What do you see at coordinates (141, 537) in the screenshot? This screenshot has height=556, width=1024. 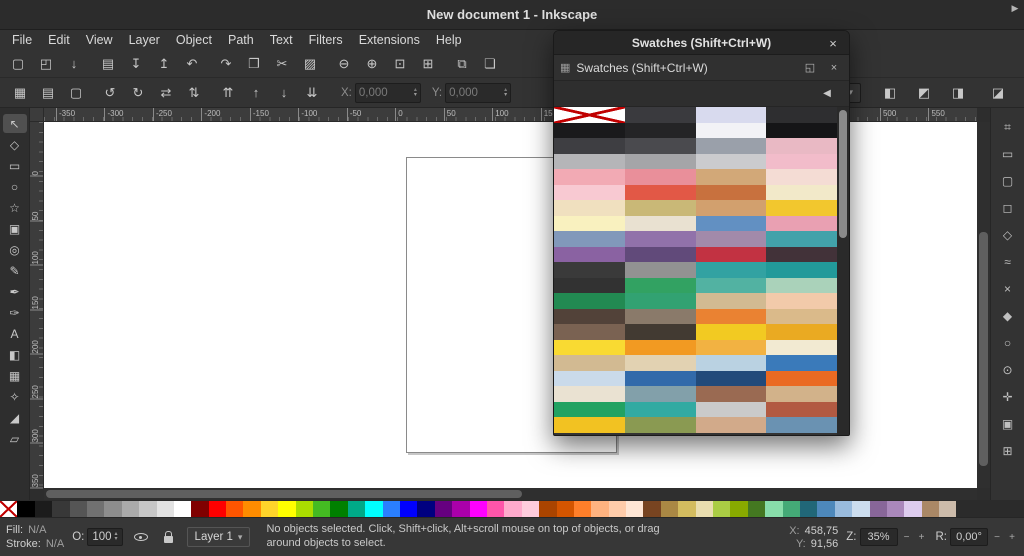 I see `layer-visibility-eye-icon` at bounding box center [141, 537].